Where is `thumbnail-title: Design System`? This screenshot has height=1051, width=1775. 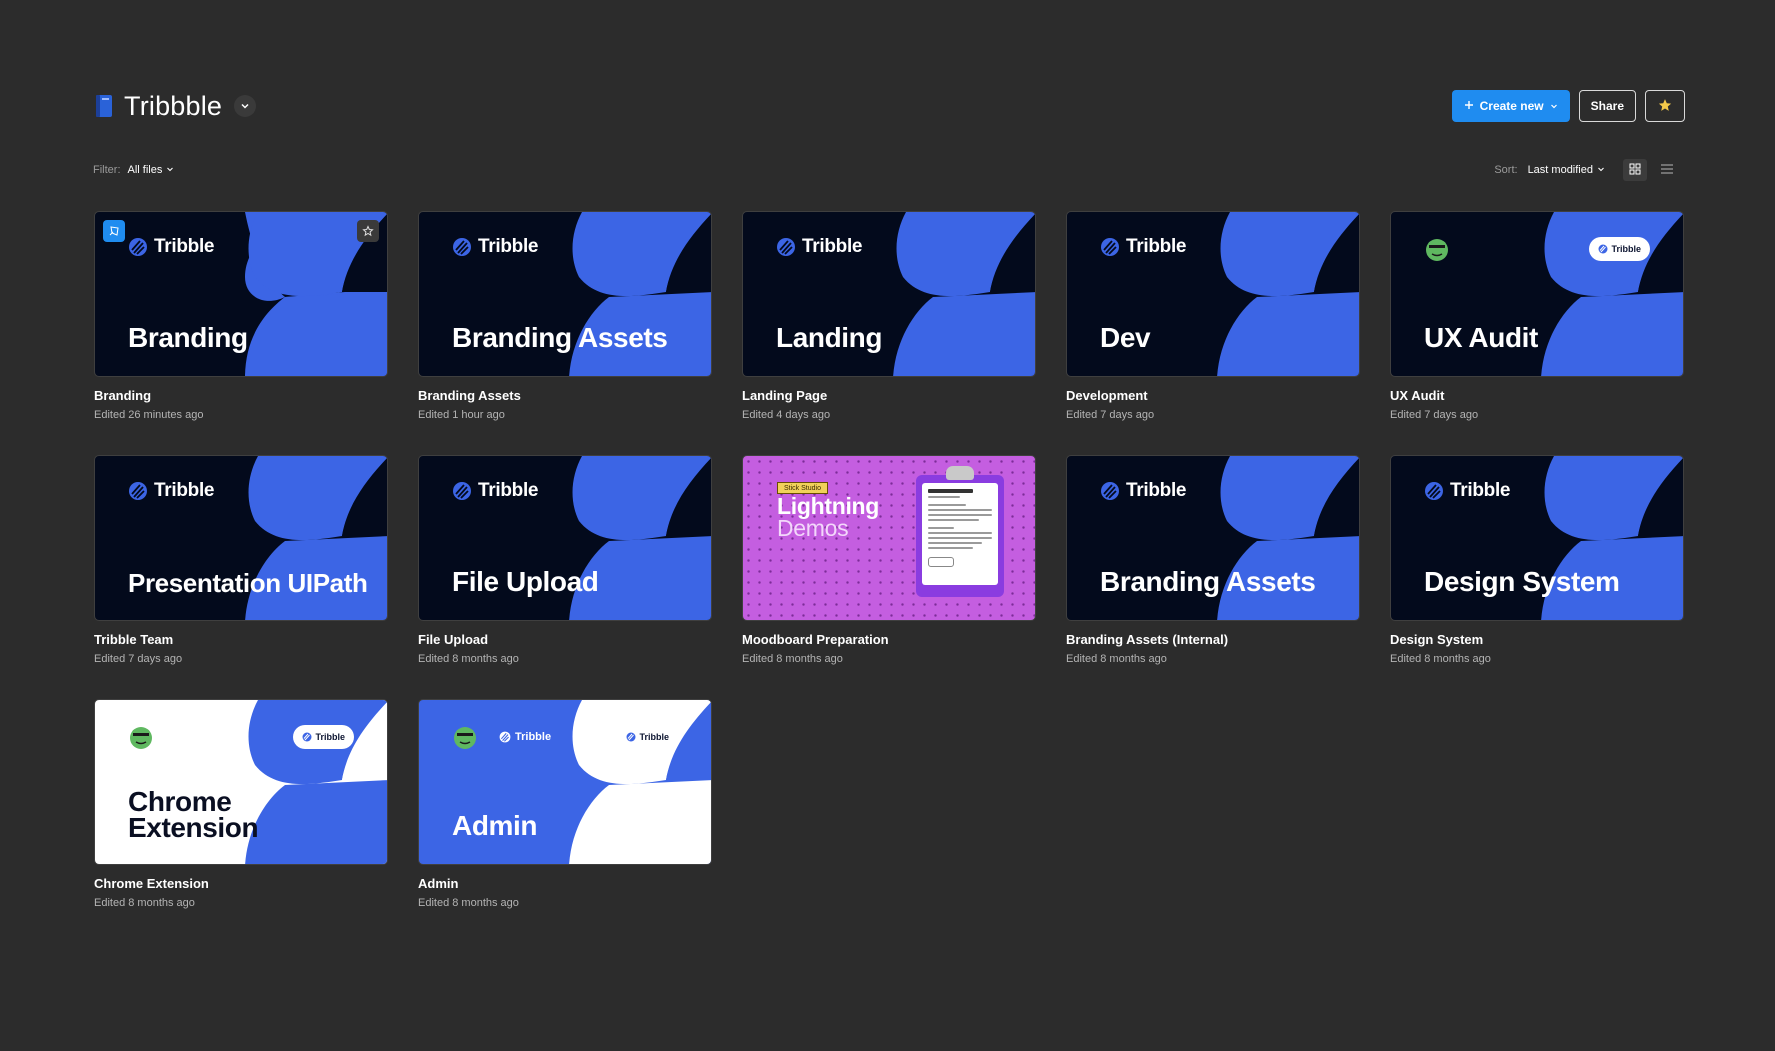 thumbnail-title: Design System is located at coordinates (1522, 581).